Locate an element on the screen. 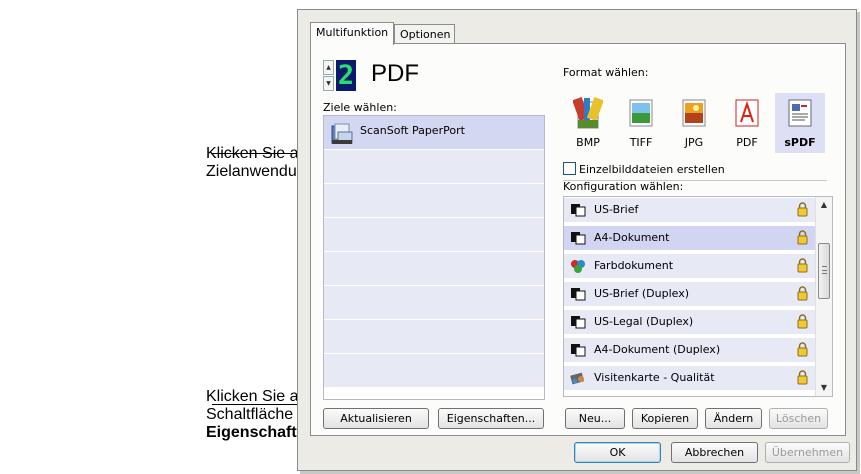 The height and width of the screenshot is (474, 861). config-label-text: US-Legal (Duplex) is located at coordinates (644, 321).